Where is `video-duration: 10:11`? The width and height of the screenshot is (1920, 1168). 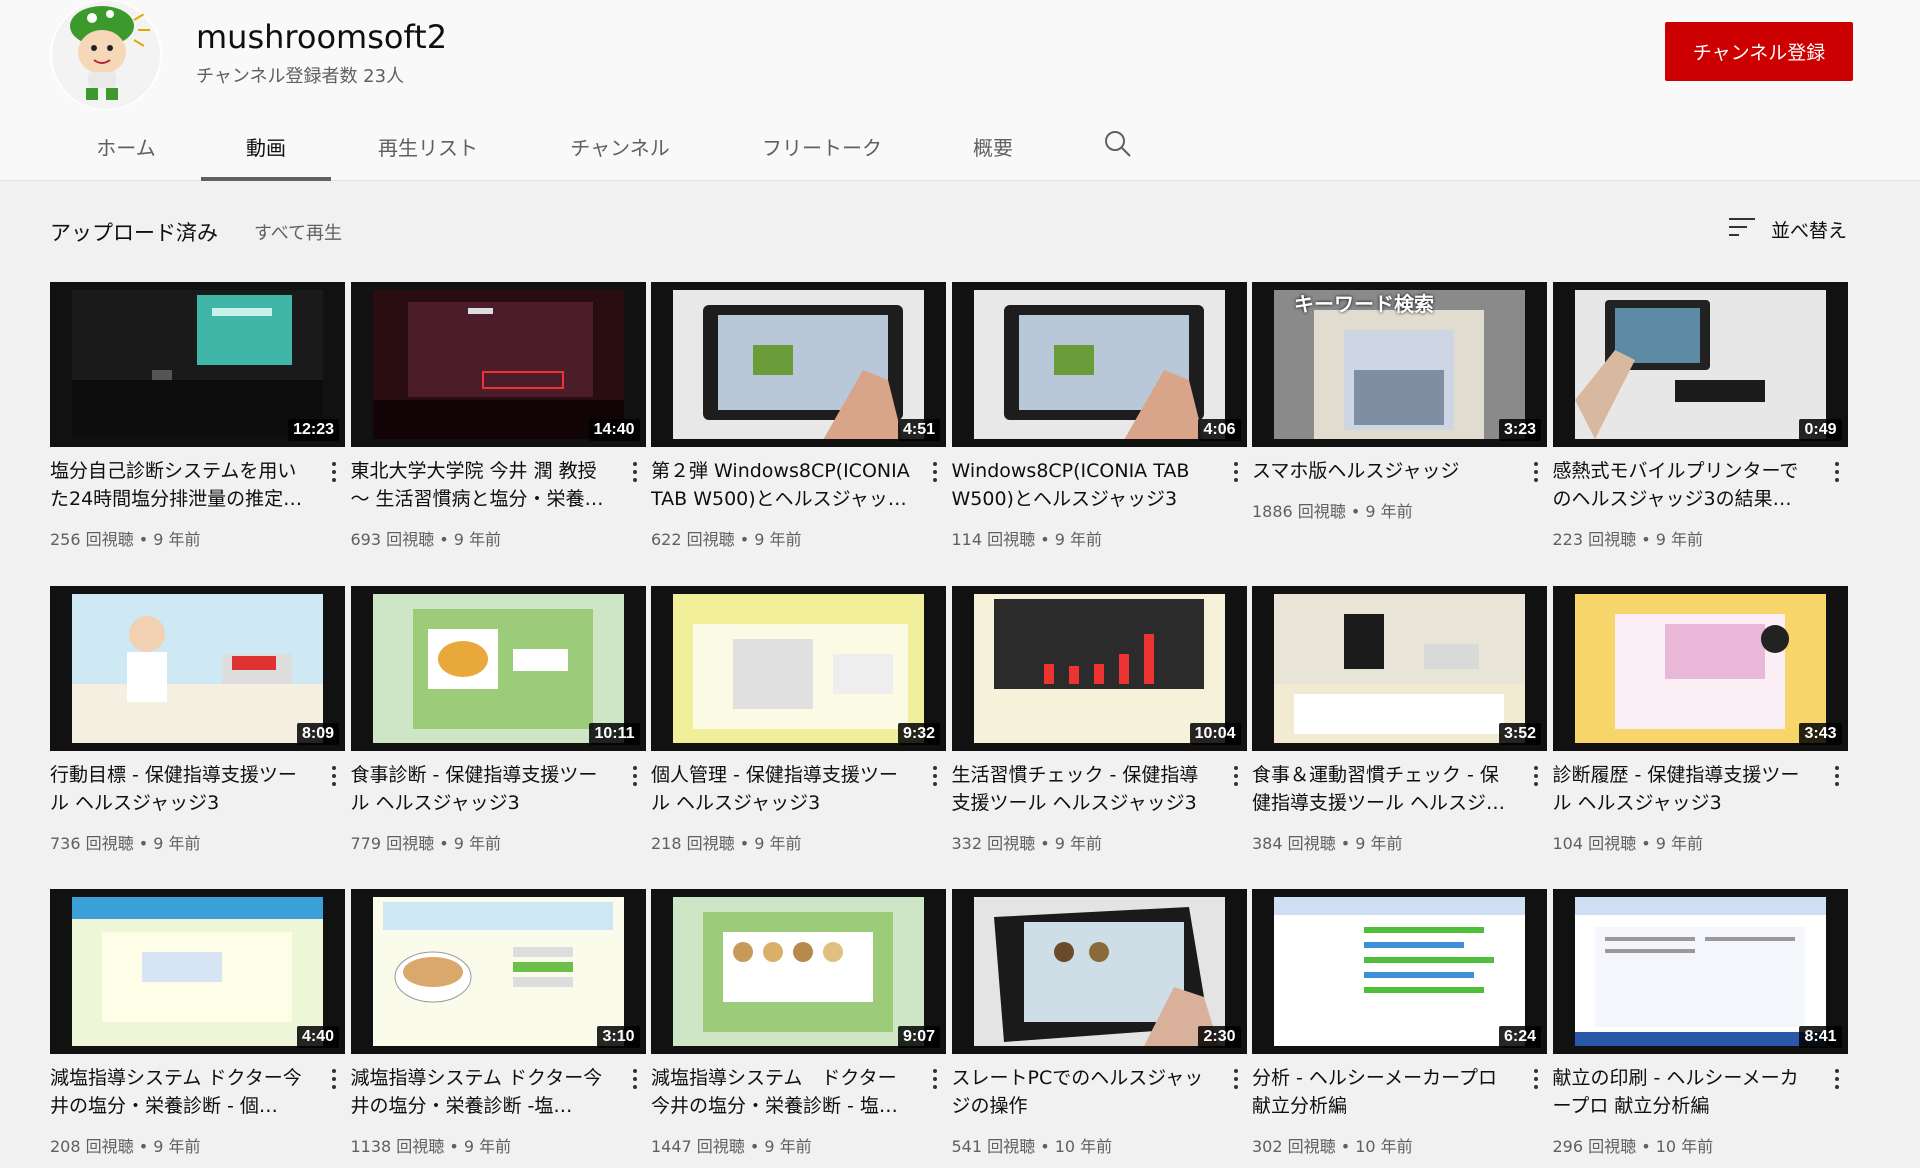
video-duration: 10:11 is located at coordinates (614, 733).